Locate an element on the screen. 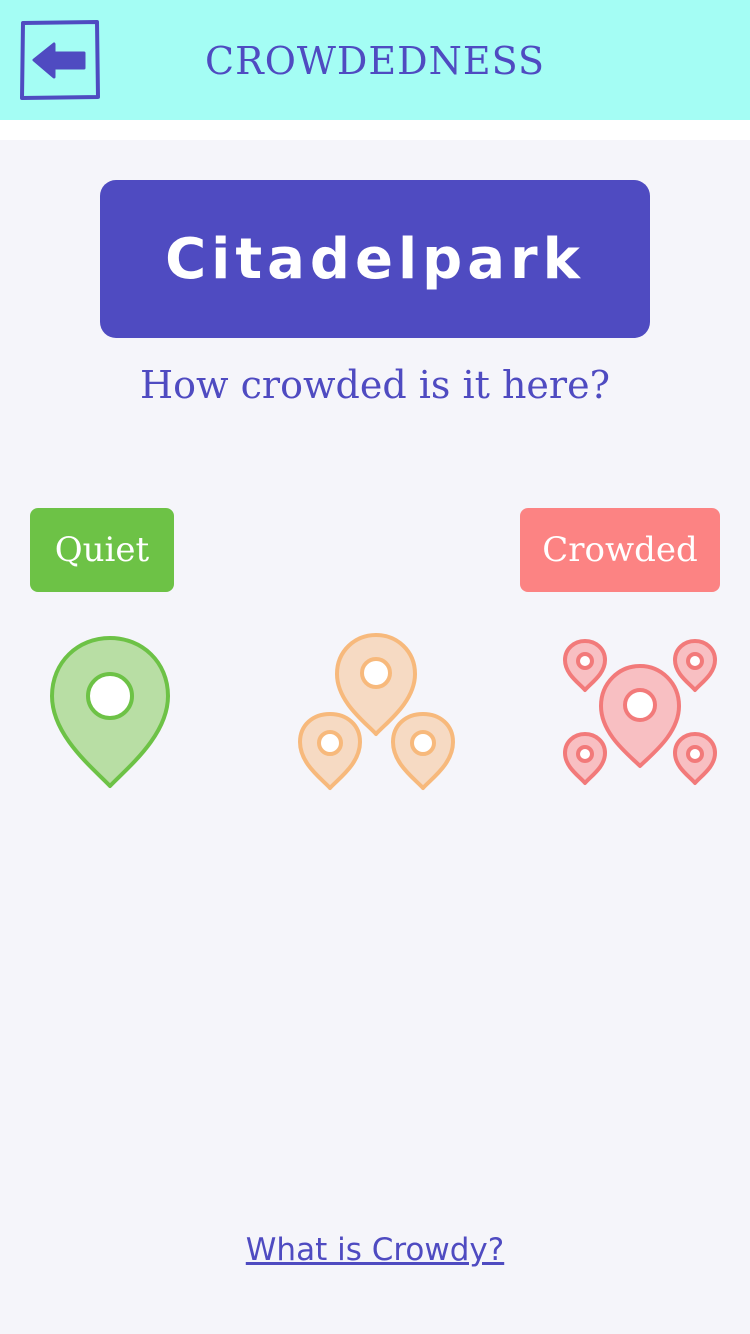 The height and width of the screenshot is (1334, 750). three-pins-icon is located at coordinates (376, 711).